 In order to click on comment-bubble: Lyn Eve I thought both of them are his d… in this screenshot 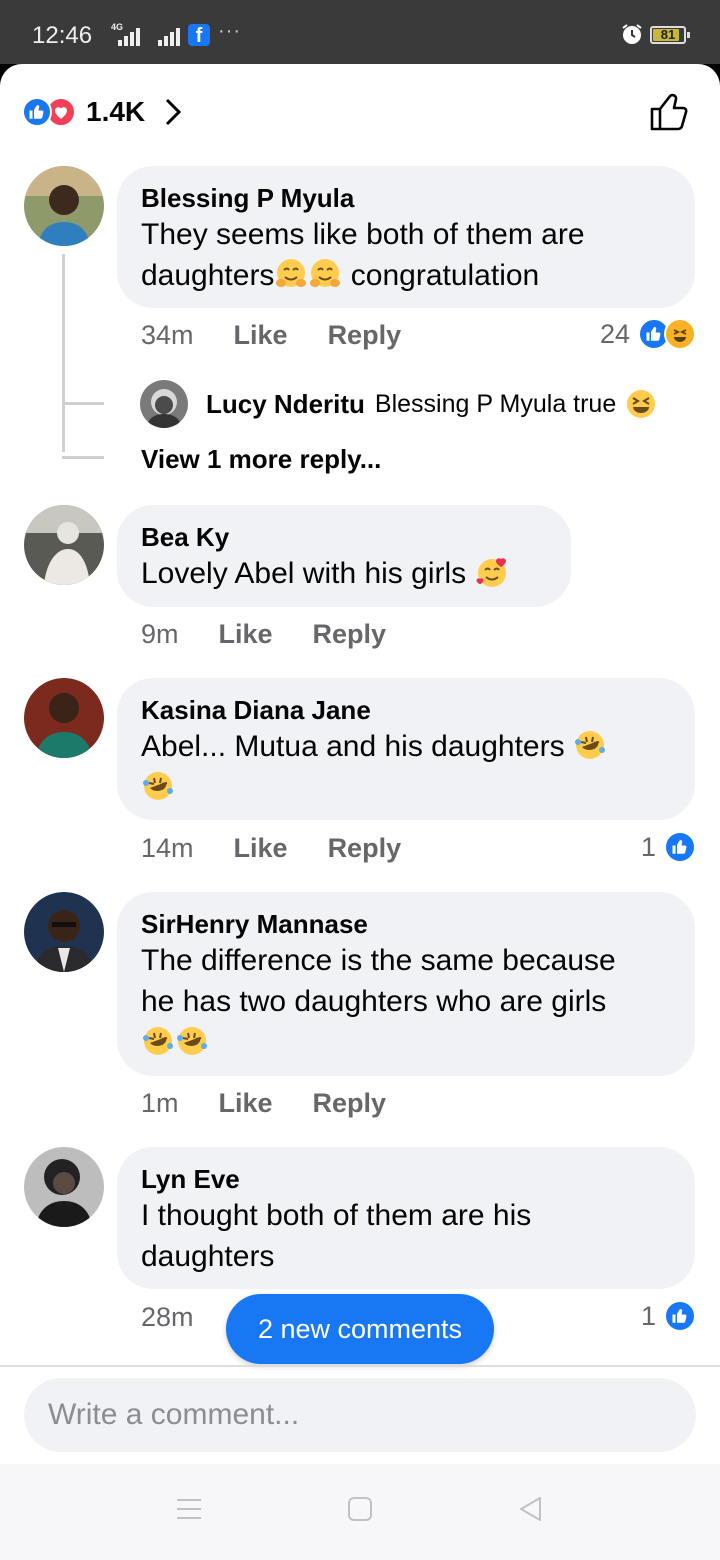, I will do `click(406, 1218)`.